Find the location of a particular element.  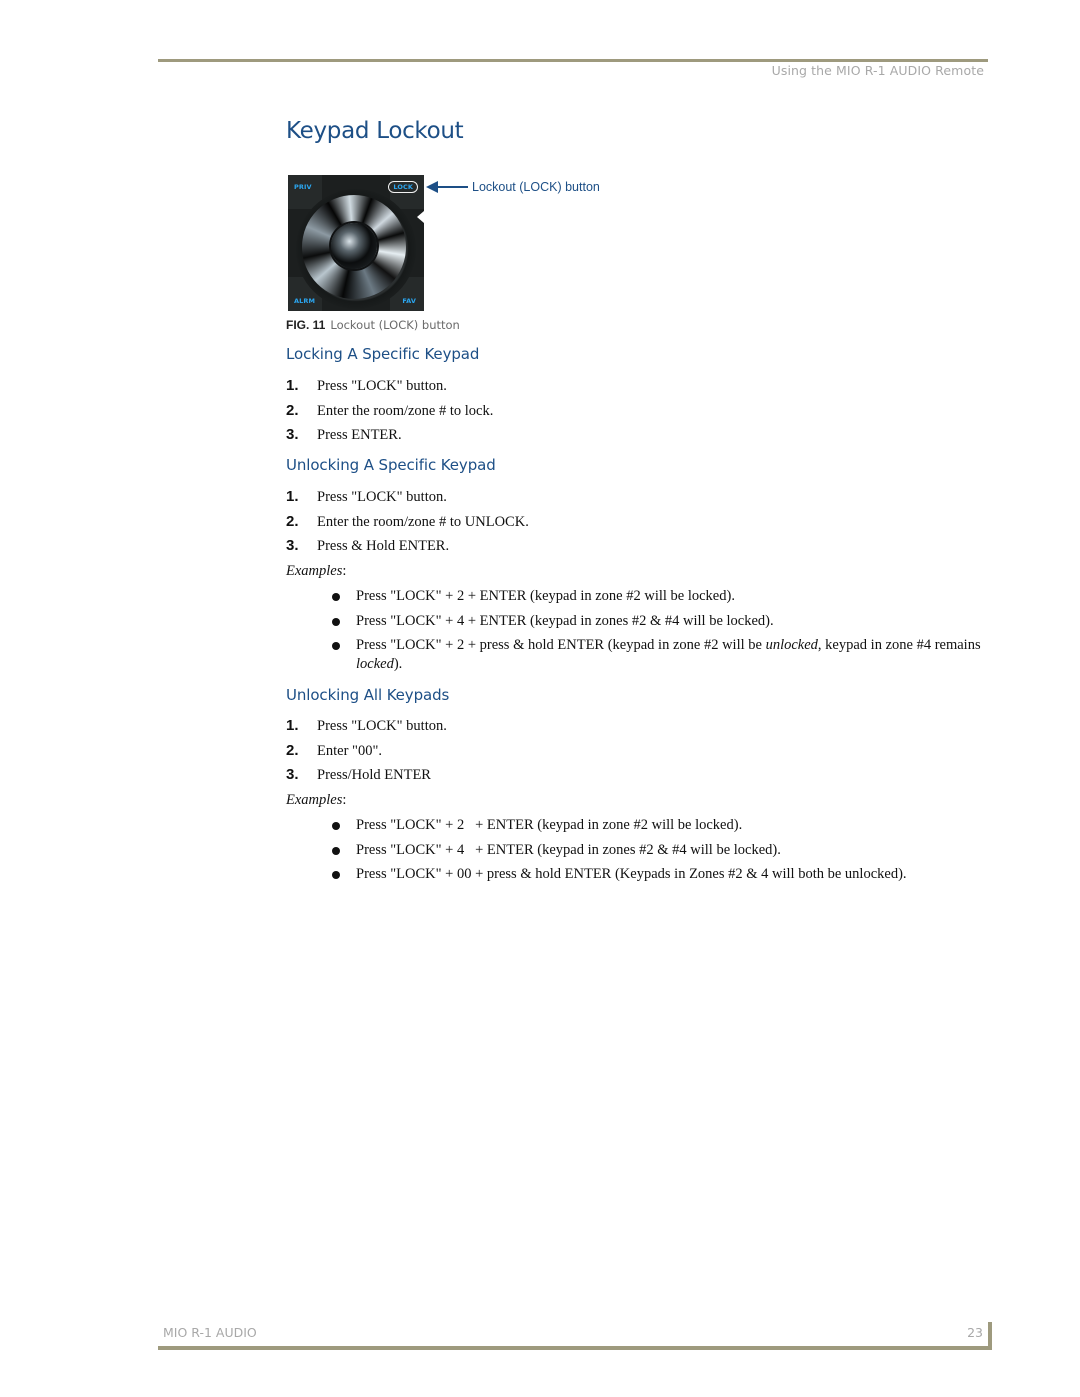

step-text: Enter "00". is located at coordinates (349, 750).